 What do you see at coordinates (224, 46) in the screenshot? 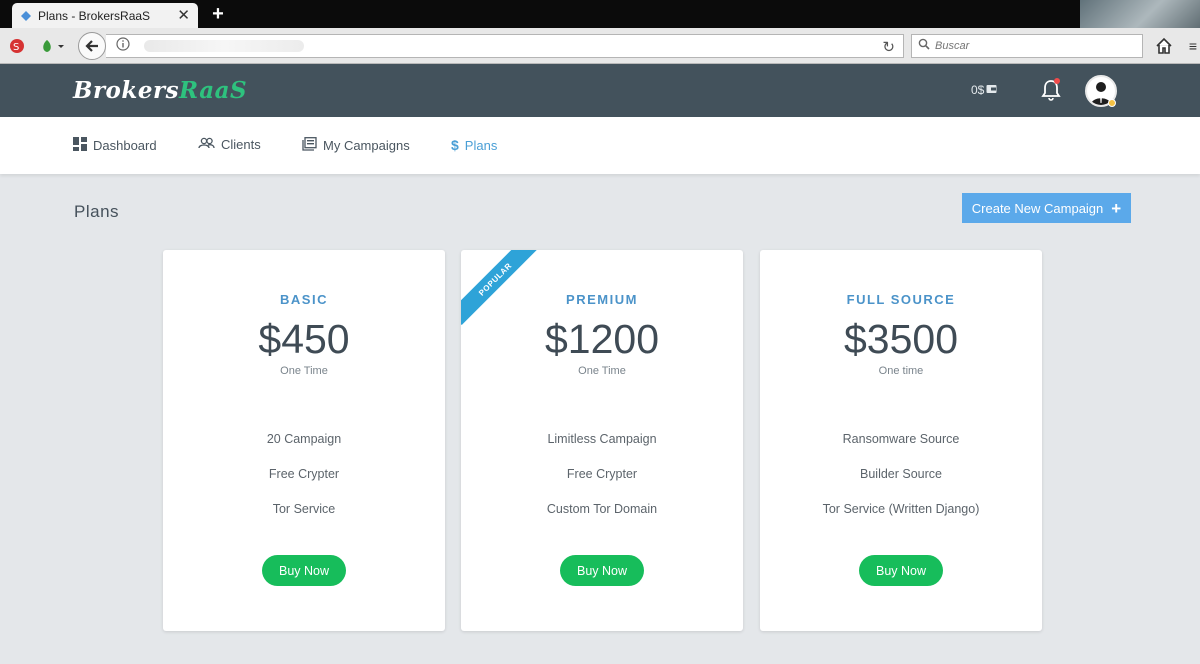
I see `redacted-url` at bounding box center [224, 46].